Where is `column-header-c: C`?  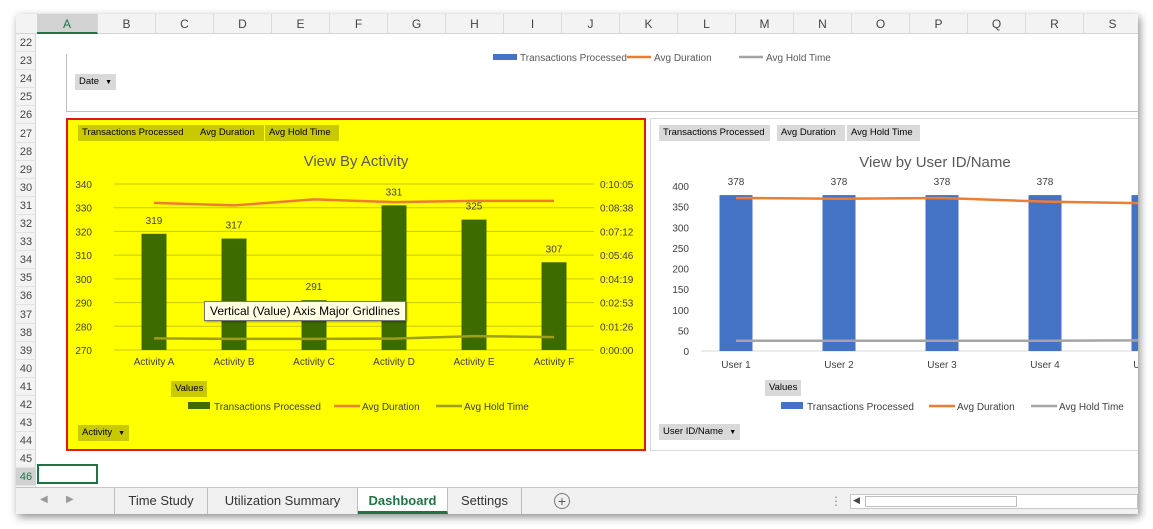
column-header-c: C is located at coordinates (185, 24).